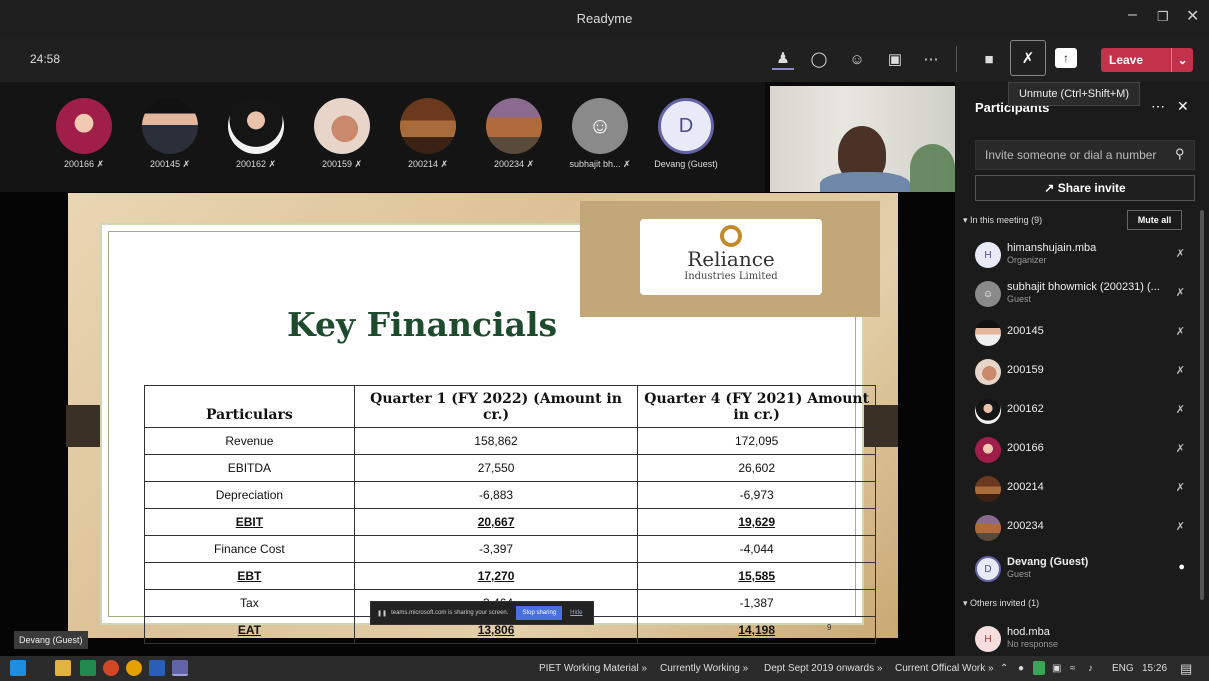 The width and height of the screenshot is (1209, 681). I want to click on minimize-icon: –, so click(1132, 15).